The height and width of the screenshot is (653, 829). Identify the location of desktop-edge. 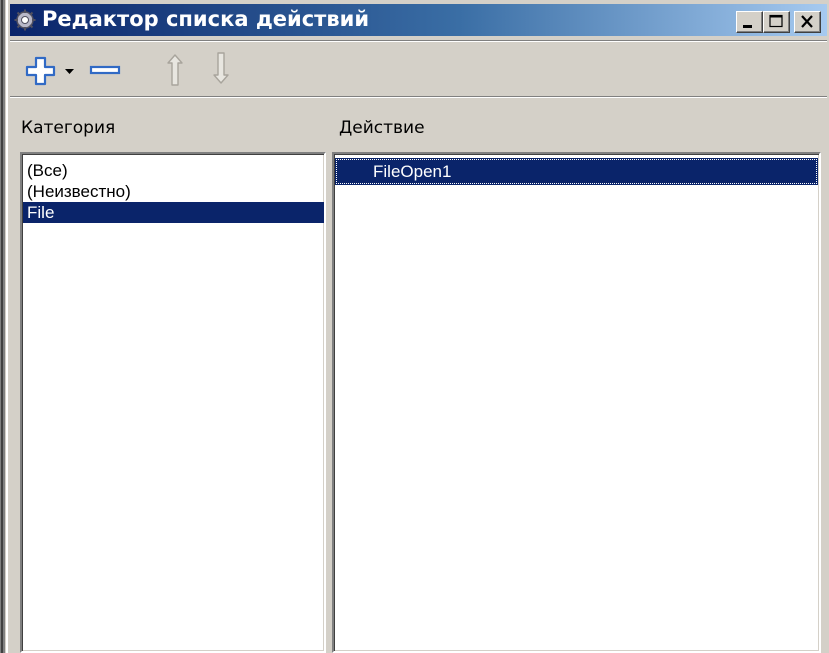
(2, 326).